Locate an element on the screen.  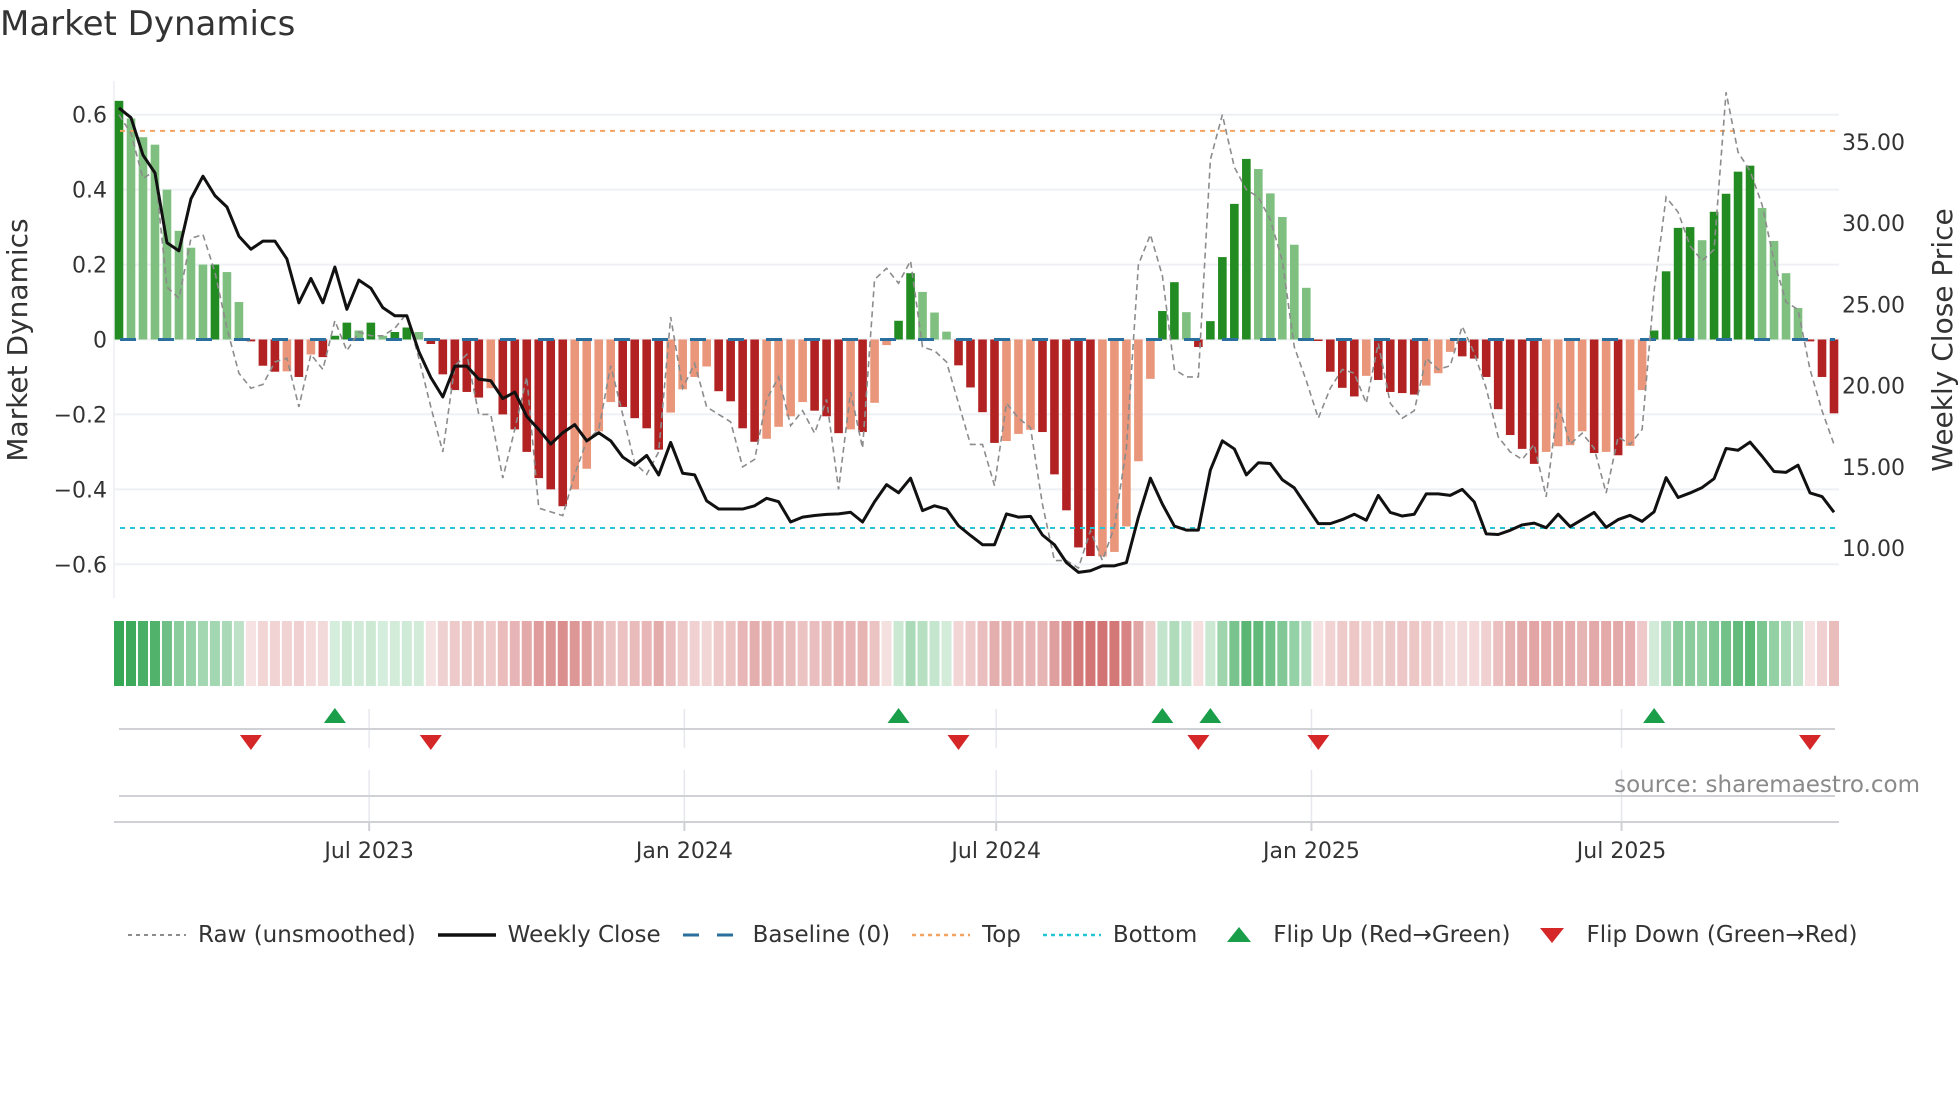
y-tick-label: 0.2 is located at coordinates (89, 266).